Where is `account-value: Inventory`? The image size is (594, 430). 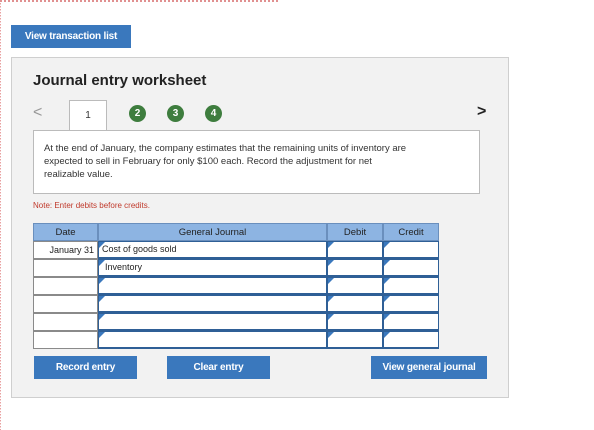
account-value: Inventory is located at coordinates (124, 267).